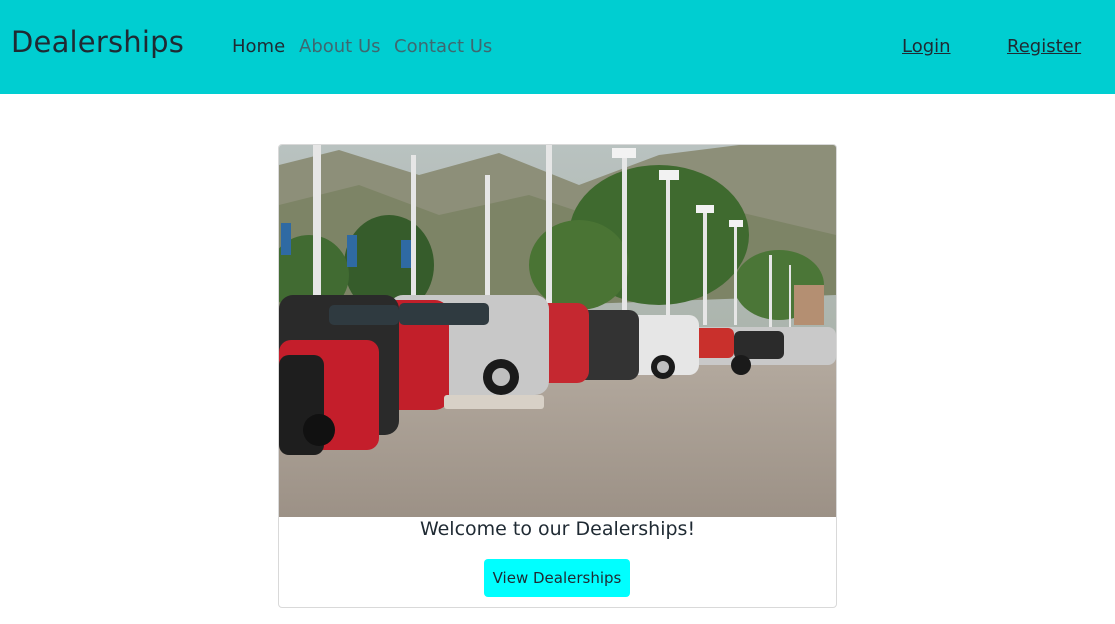  I want to click on nav-link-about: About Us, so click(340, 46).